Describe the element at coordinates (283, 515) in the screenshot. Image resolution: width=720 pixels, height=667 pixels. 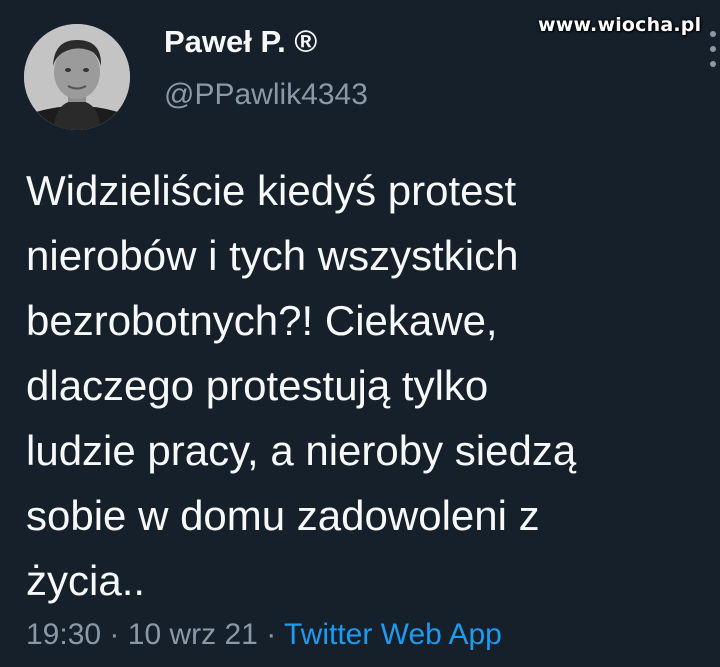
I see `tweet-text-line: sobie w domu zadowoleni z` at that location.